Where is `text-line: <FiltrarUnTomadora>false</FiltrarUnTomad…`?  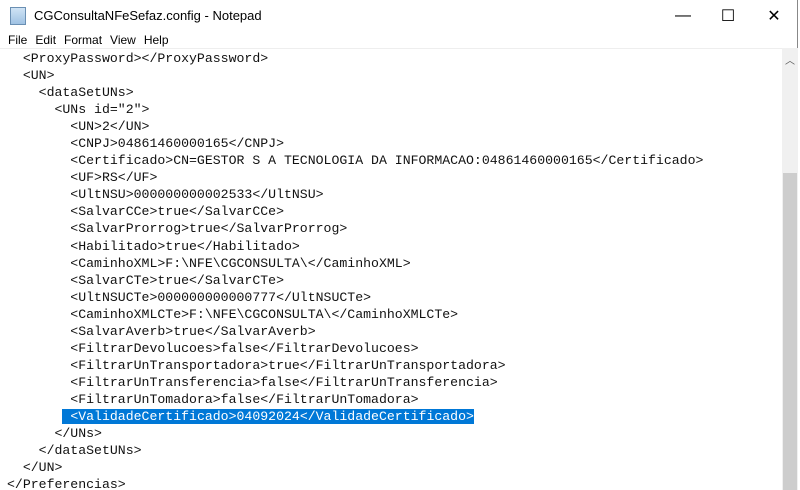
text-line: <FiltrarUnTomadora>false</FiltrarUnTomad… is located at coordinates (213, 399).